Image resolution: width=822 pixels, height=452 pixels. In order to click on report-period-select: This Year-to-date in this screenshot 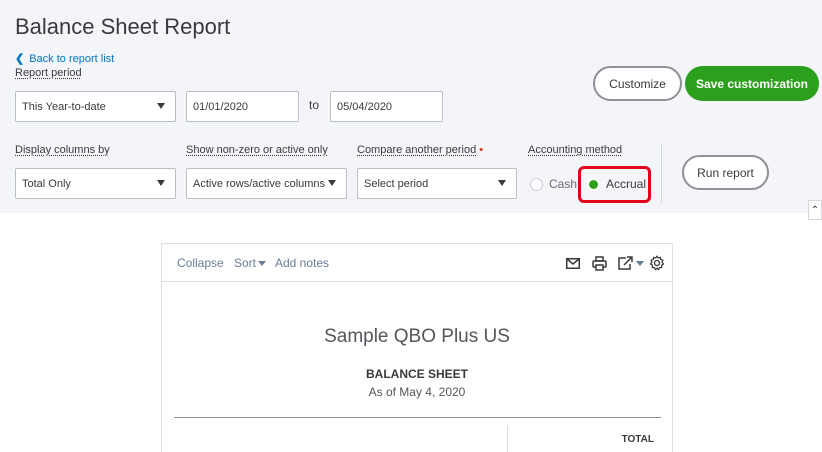, I will do `click(95, 106)`.